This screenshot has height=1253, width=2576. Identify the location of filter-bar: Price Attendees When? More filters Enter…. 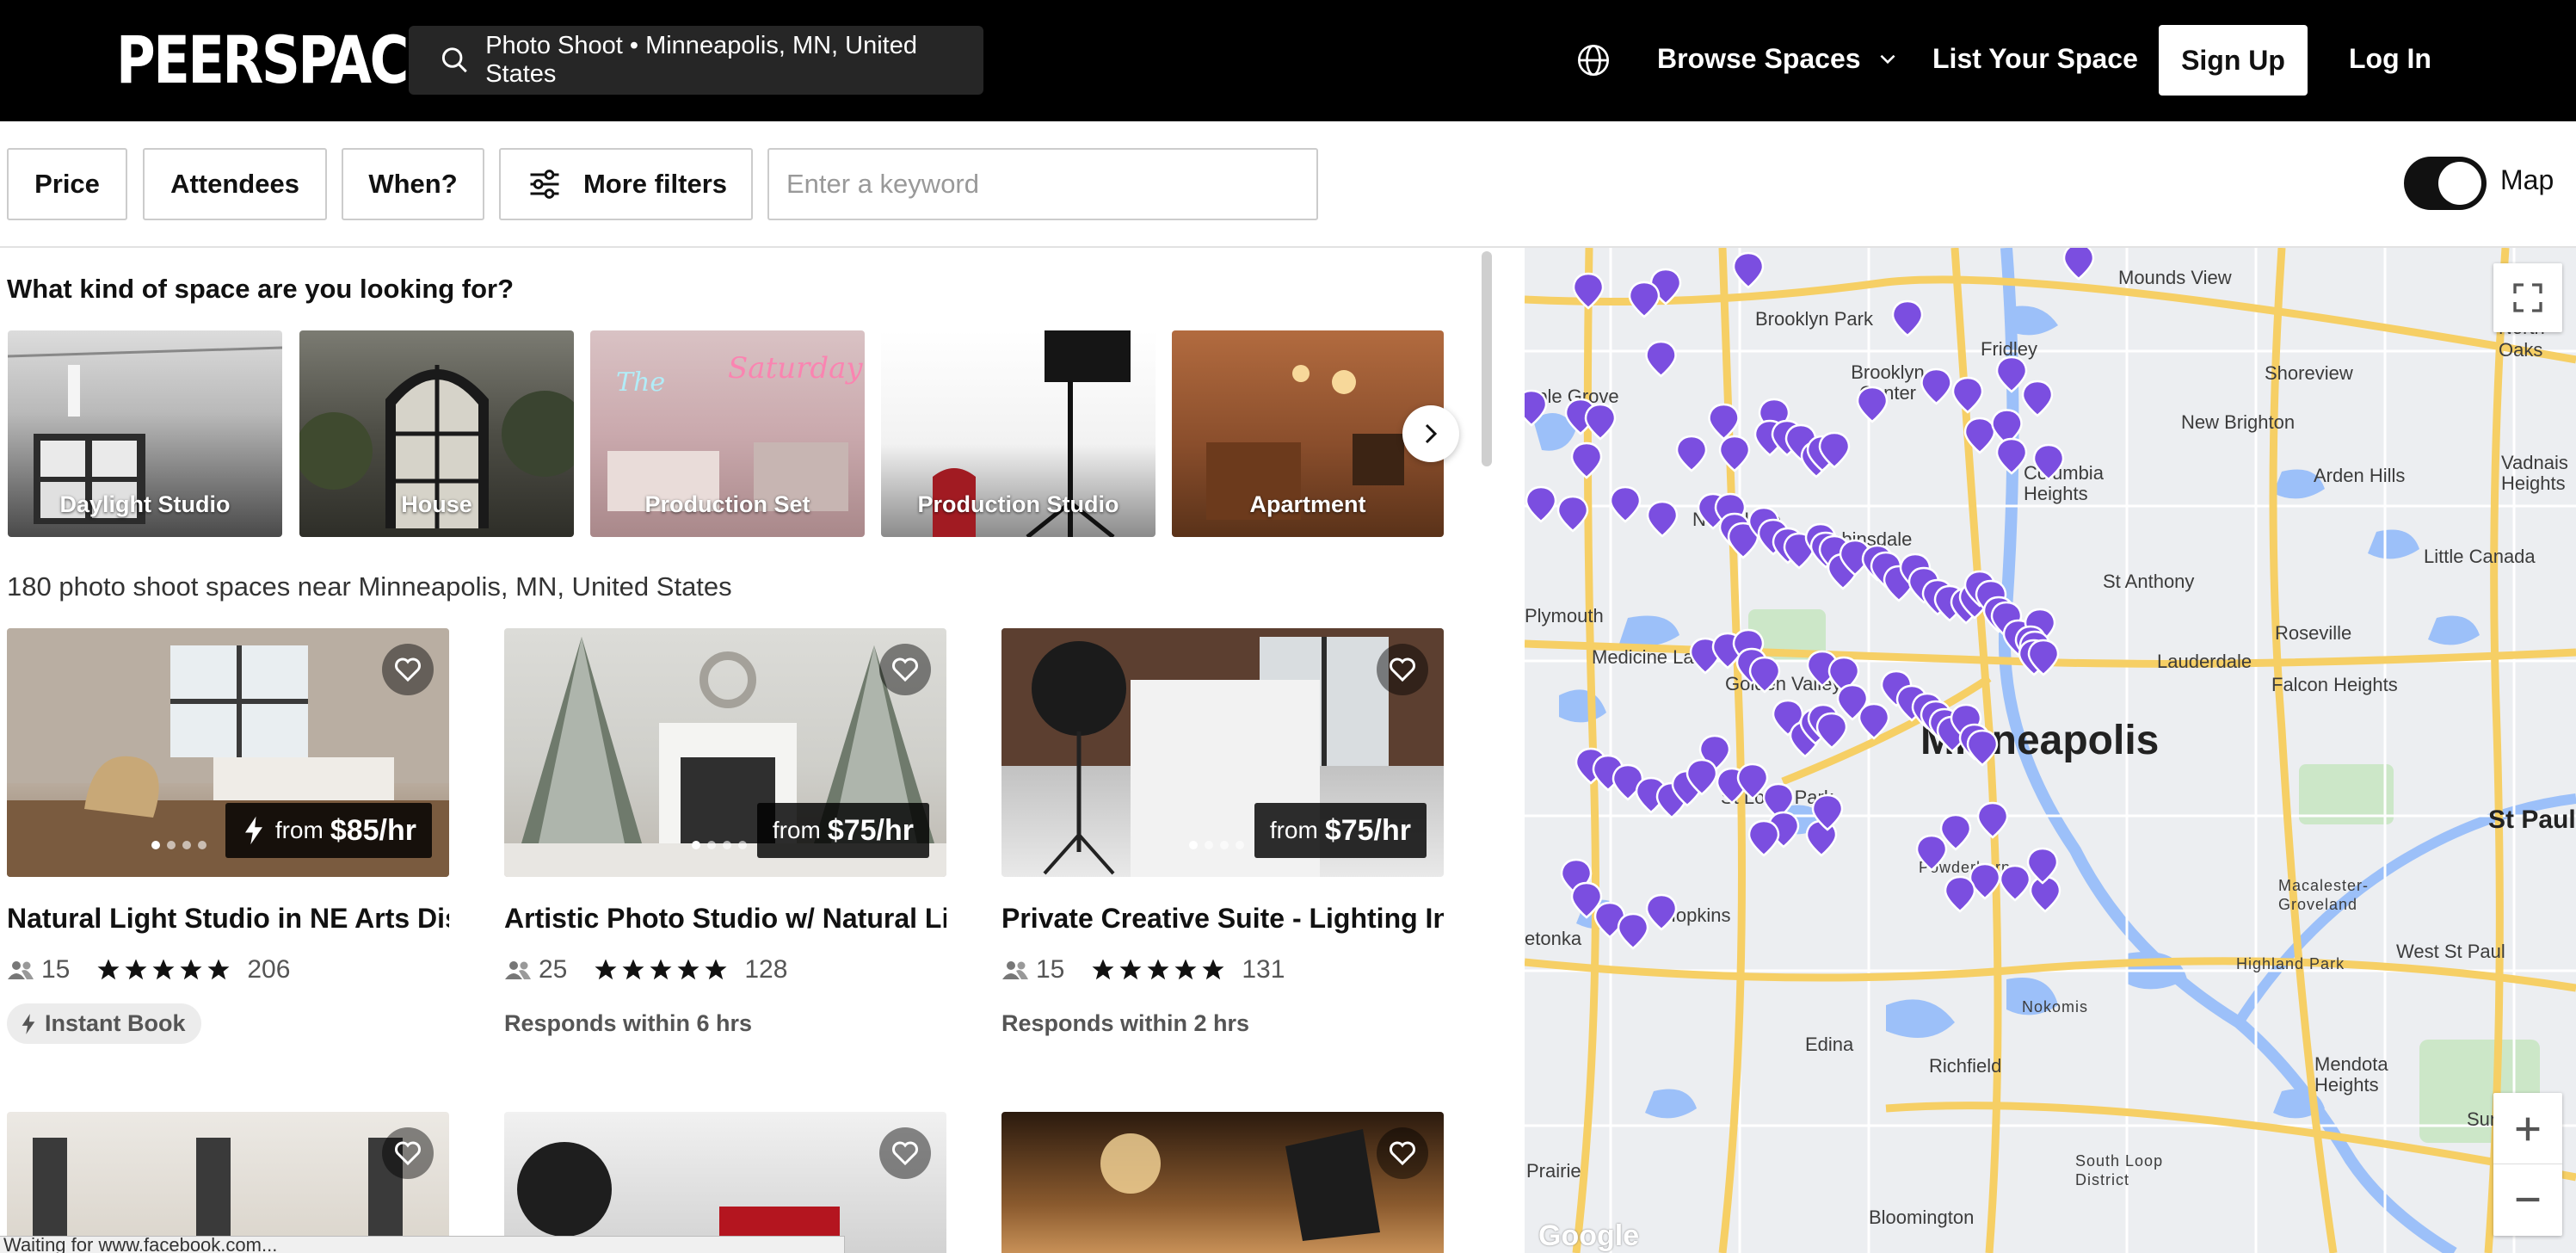
(1288, 185).